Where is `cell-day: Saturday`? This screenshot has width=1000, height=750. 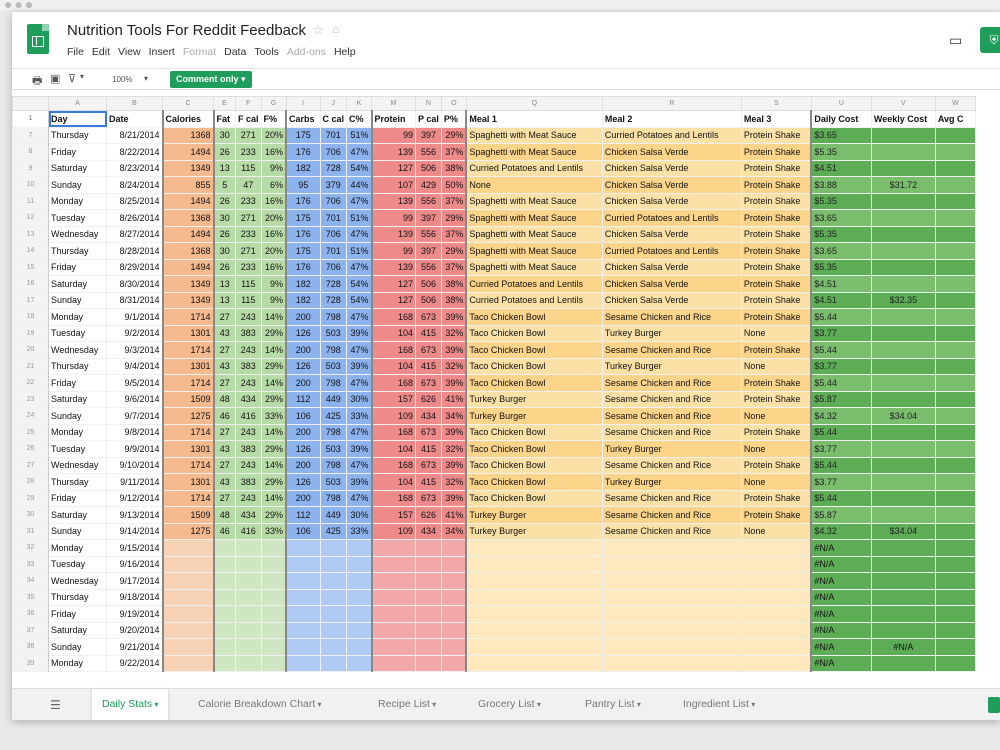 cell-day: Saturday is located at coordinates (77, 399).